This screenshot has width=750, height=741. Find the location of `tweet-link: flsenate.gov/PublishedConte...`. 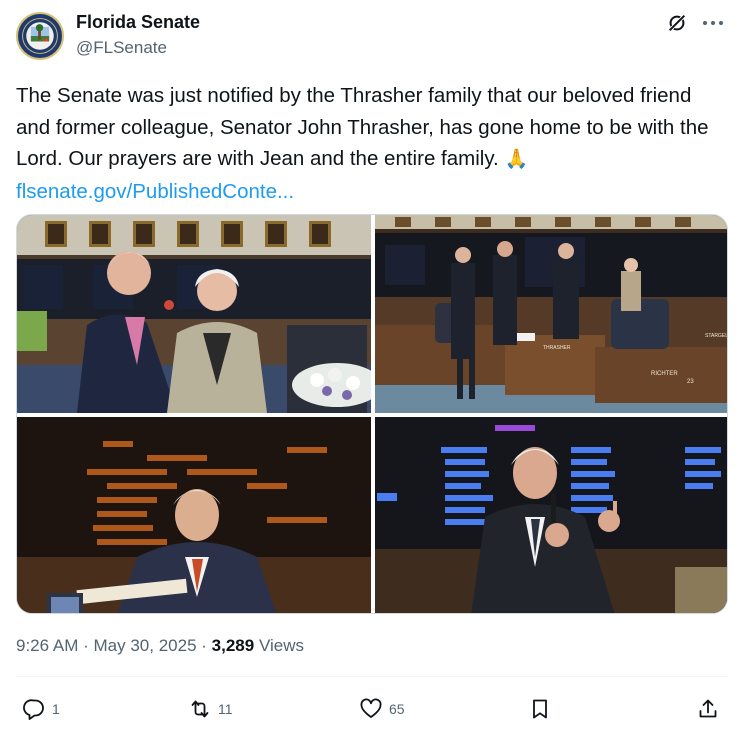

tweet-link: flsenate.gov/PublishedConte... is located at coordinates (372, 192).